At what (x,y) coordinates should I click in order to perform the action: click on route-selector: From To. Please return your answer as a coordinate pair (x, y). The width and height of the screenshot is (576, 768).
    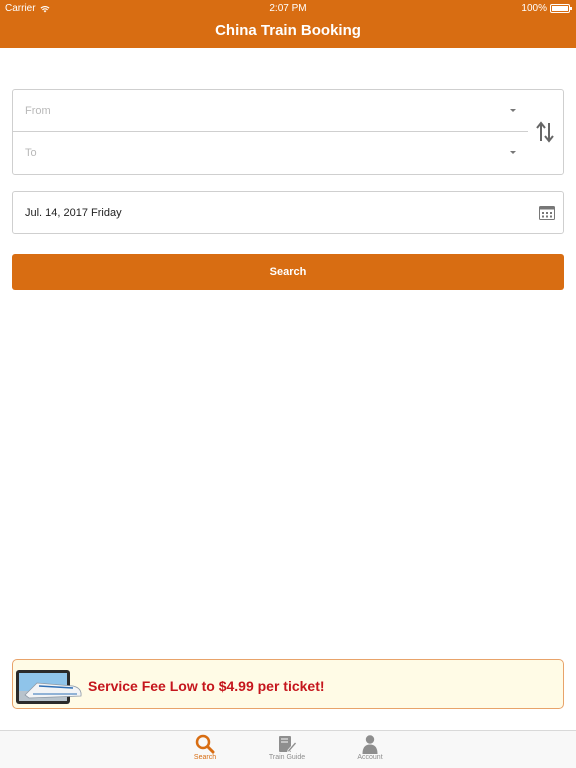
    Looking at the image, I should click on (288, 132).